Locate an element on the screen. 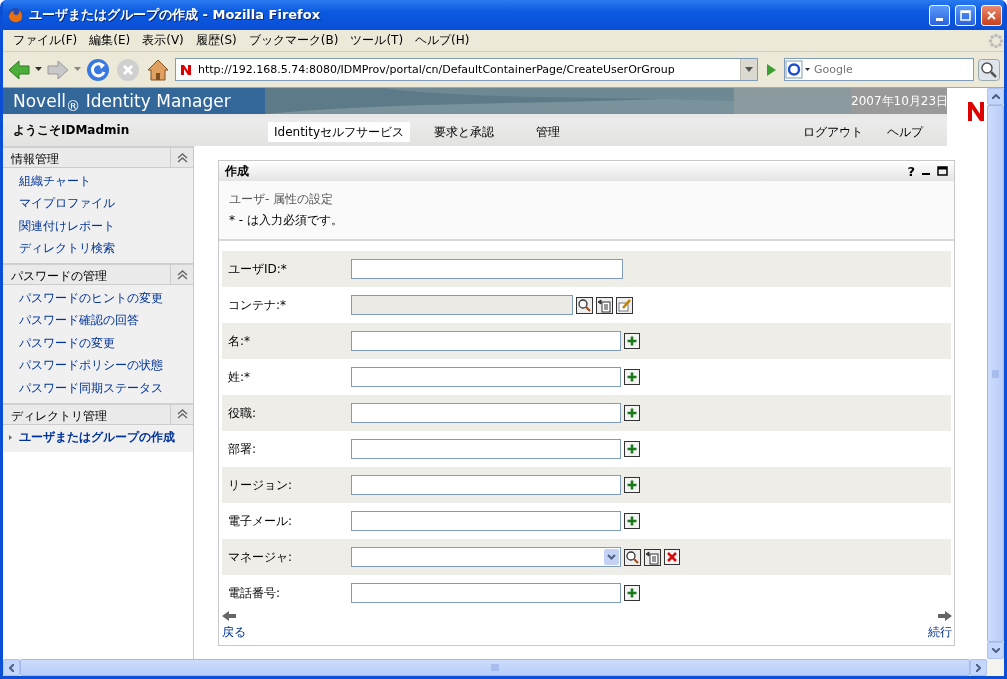 Image resolution: width=1007 pixels, height=679 pixels. horizontal-scrollbar is located at coordinates (503, 667).